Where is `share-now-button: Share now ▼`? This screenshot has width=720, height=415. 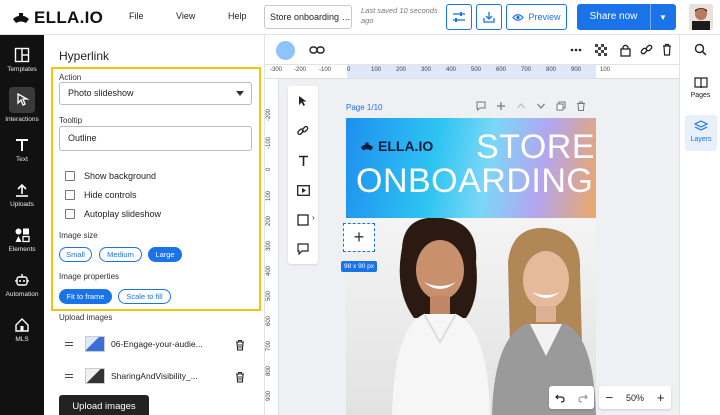 share-now-button: Share now ▼ is located at coordinates (626, 17).